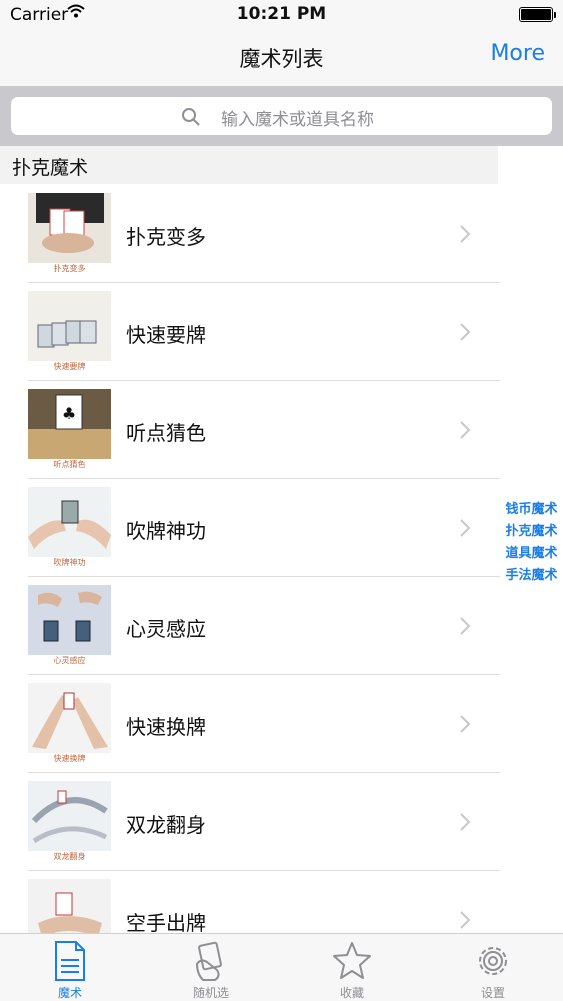 The image size is (563, 1001). I want to click on section-index: 钱币魔术 扑克魔术 道具魔术 手法魔术, so click(531, 543).